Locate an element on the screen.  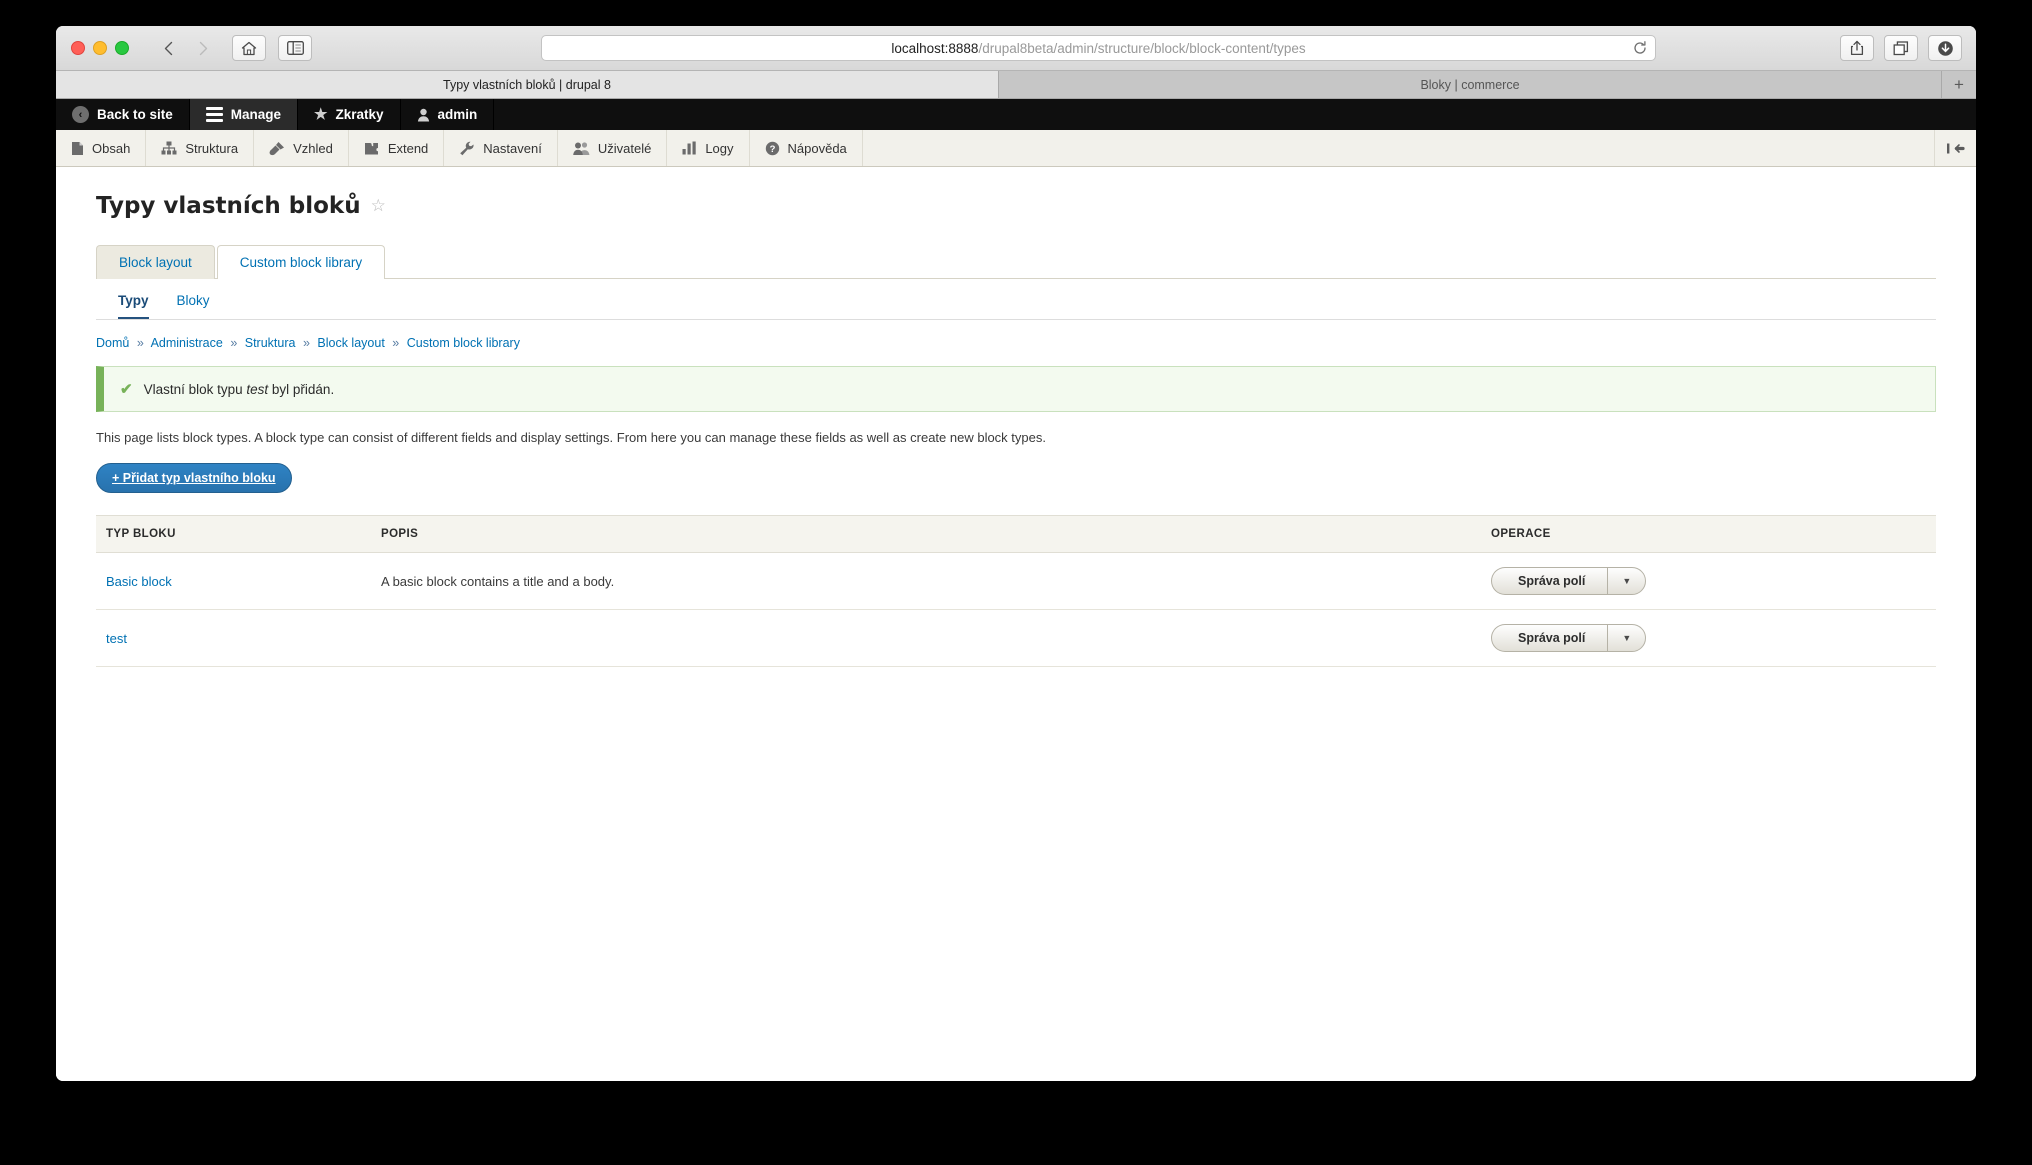
subtab-bloky: Bloky is located at coordinates (193, 306).